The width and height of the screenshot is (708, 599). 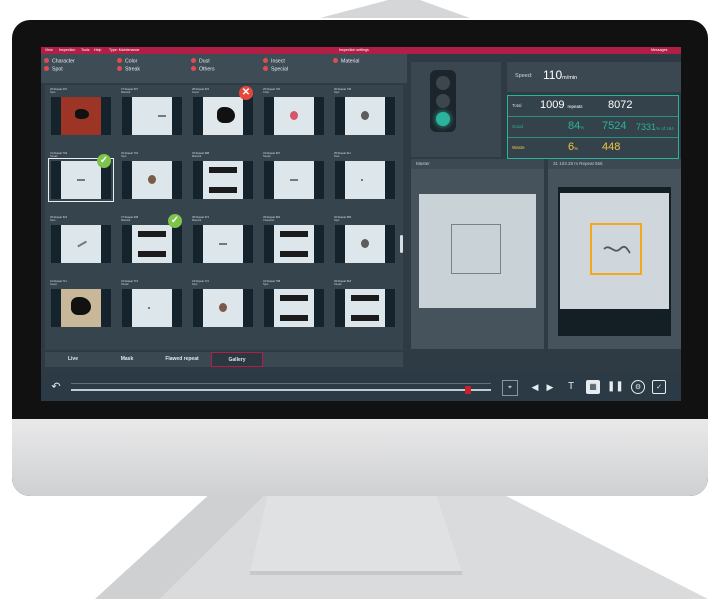 I want to click on category-character: Character, so click(x=59, y=61).